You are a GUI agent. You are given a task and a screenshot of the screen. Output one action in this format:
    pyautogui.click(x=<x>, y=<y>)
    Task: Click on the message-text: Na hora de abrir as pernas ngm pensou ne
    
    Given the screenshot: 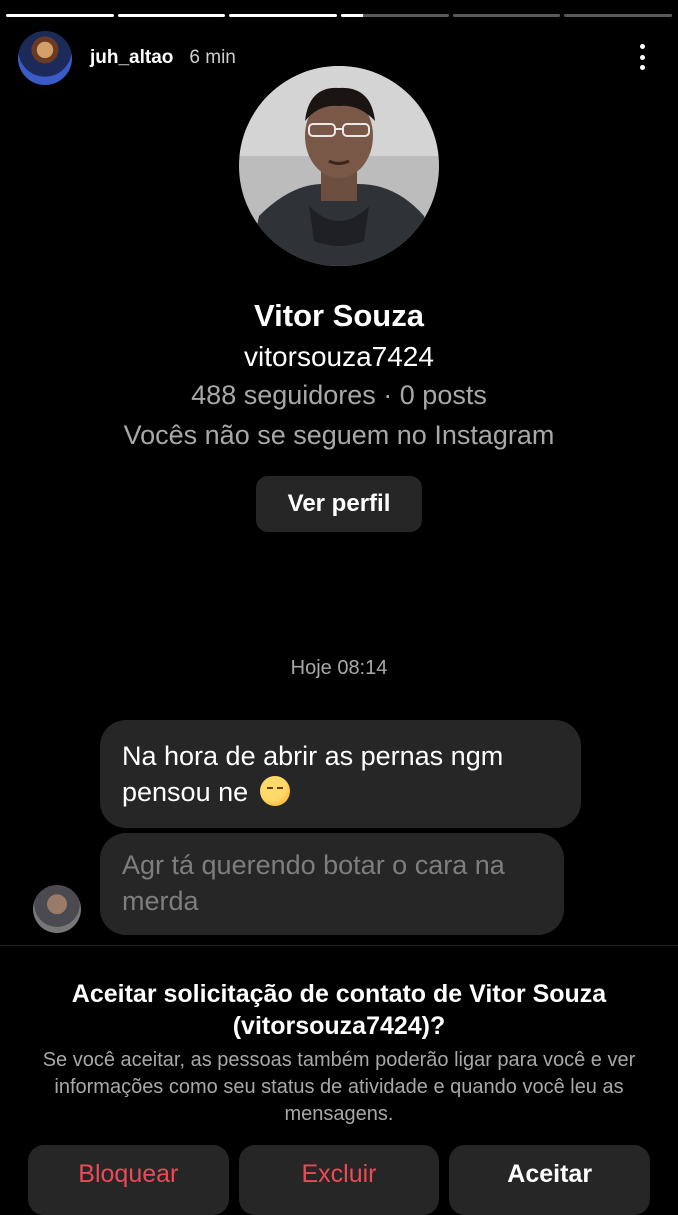 What is the action you would take?
    pyautogui.click(x=313, y=774)
    